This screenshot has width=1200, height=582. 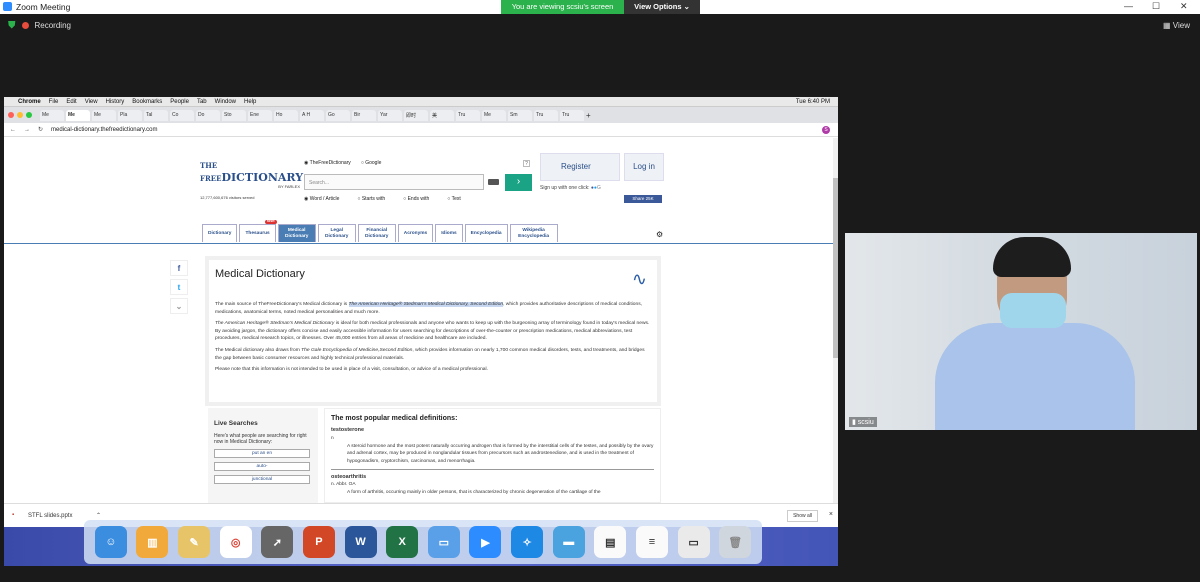 I want to click on menu-app: Chrome, so click(x=29, y=102).